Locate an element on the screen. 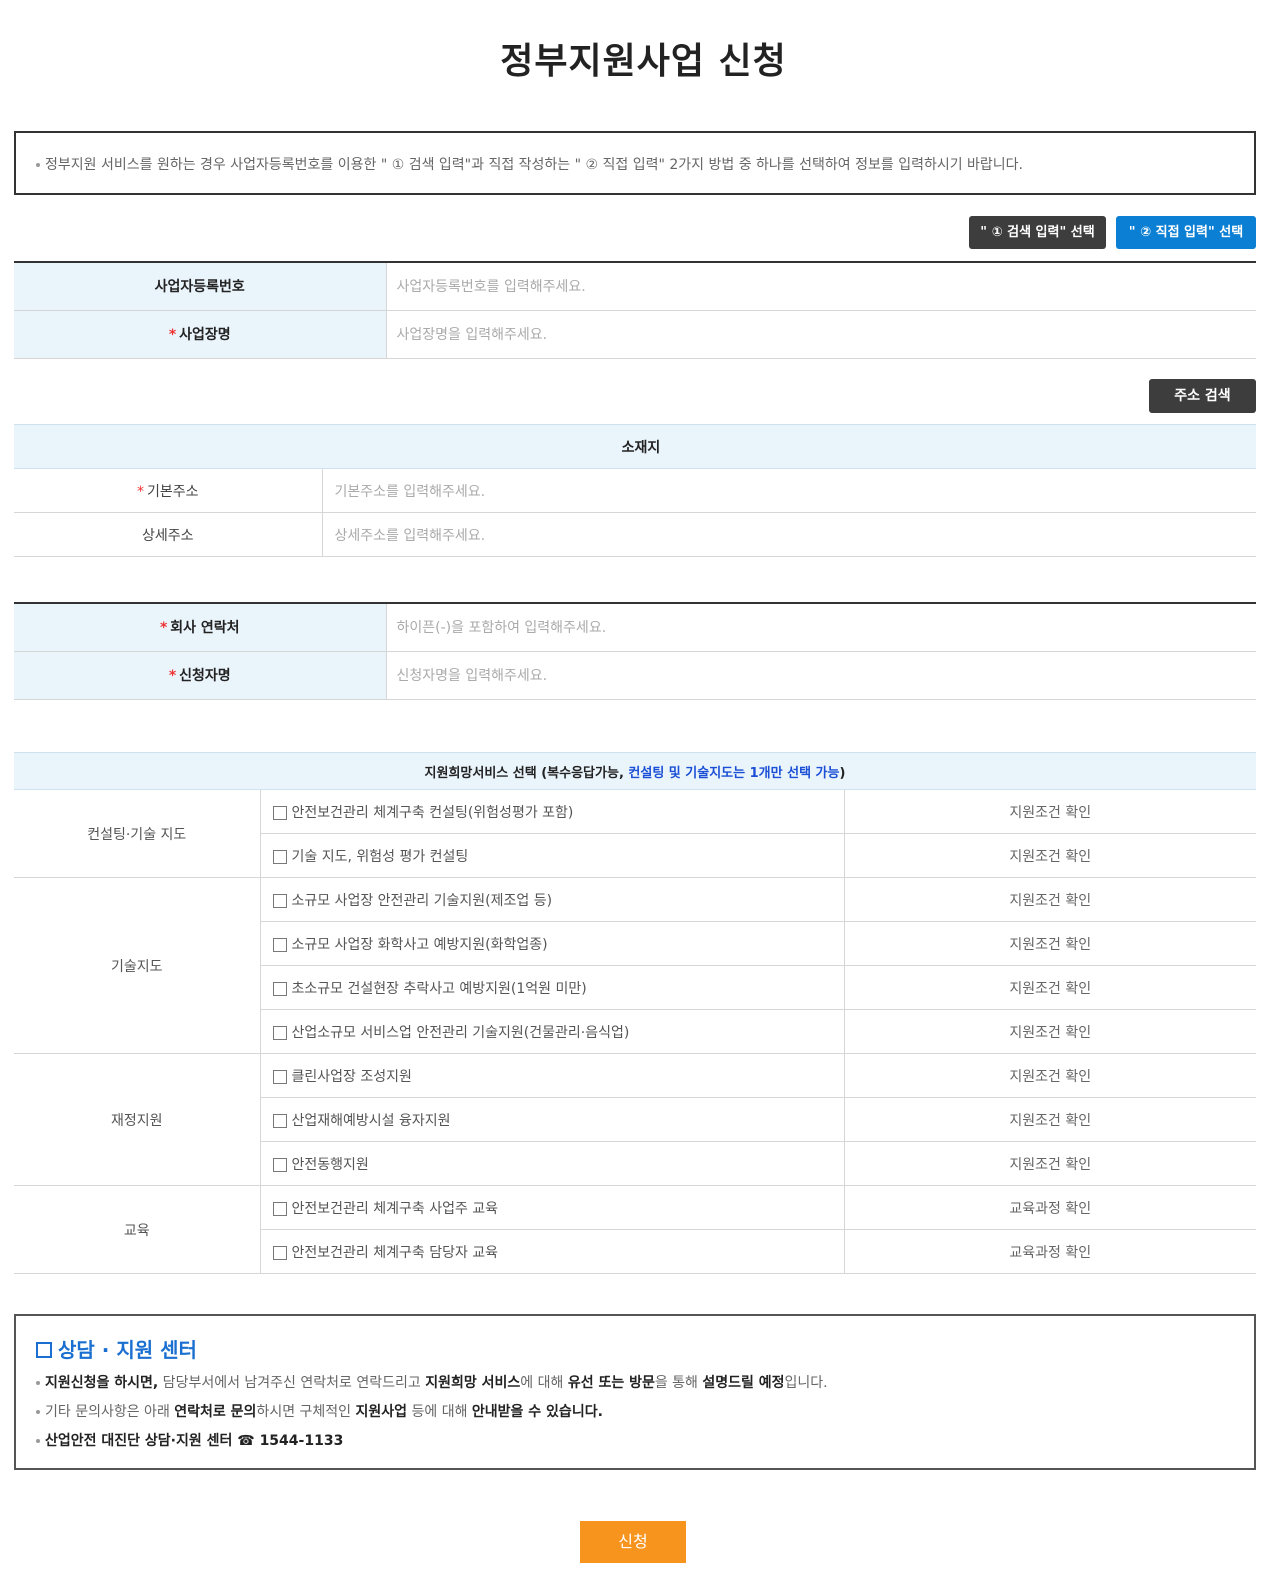  service-option-label: 소규모 사업장 안전관리 기술지원(제조업 등) is located at coordinates (422, 900).